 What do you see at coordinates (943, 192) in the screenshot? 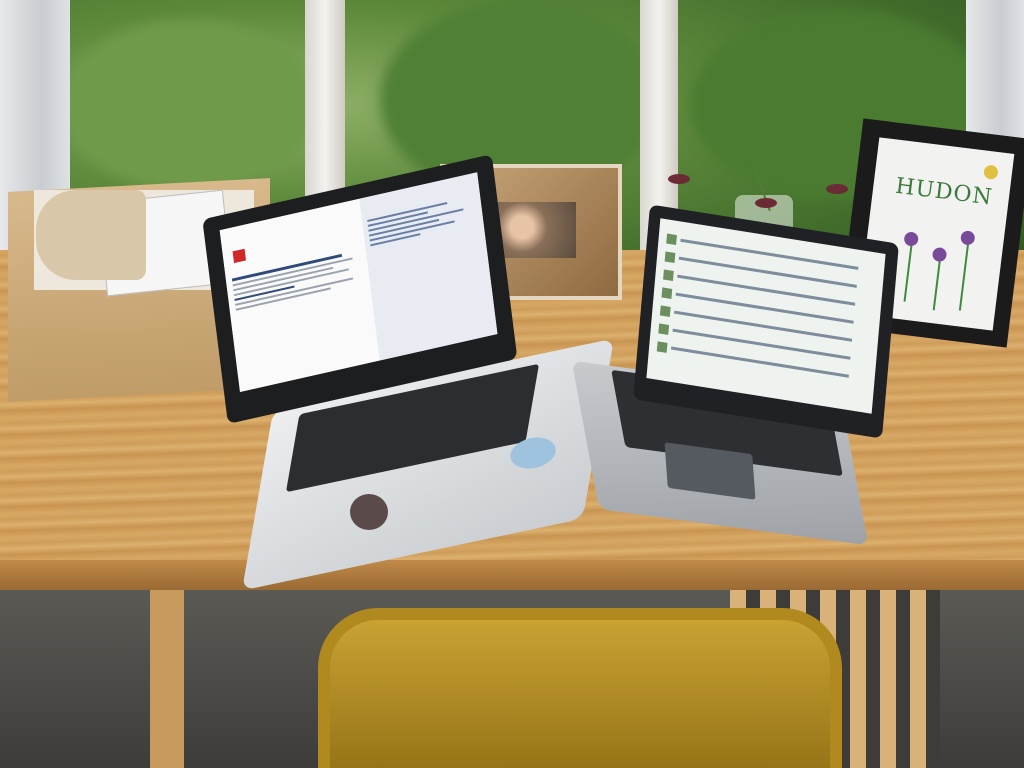
I see `drawing-text: HUDON` at bounding box center [943, 192].